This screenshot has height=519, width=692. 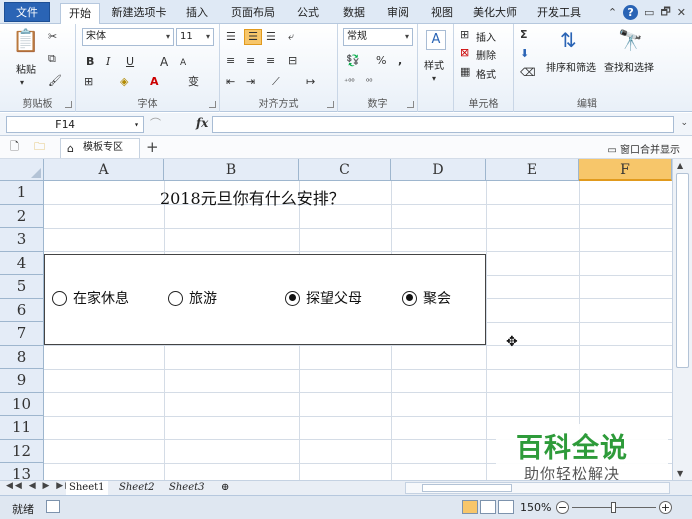 I want to click on decrease-decimal-icon: ⁰⁰, so click(x=369, y=82).